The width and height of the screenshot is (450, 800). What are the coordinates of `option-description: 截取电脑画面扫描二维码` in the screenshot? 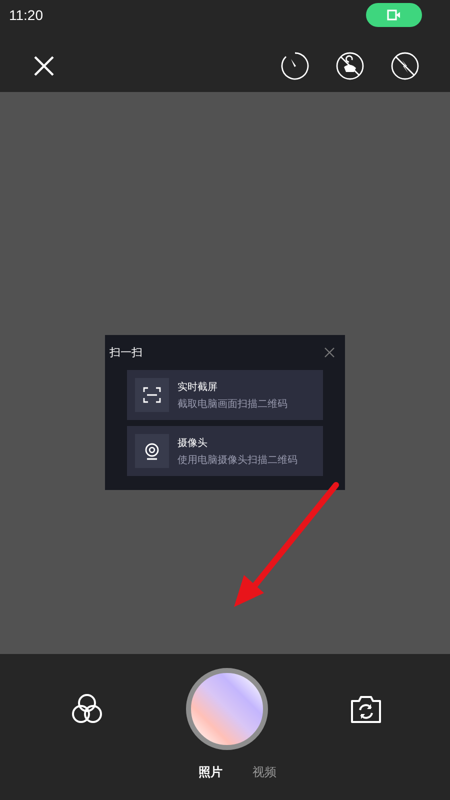 It's located at (233, 404).